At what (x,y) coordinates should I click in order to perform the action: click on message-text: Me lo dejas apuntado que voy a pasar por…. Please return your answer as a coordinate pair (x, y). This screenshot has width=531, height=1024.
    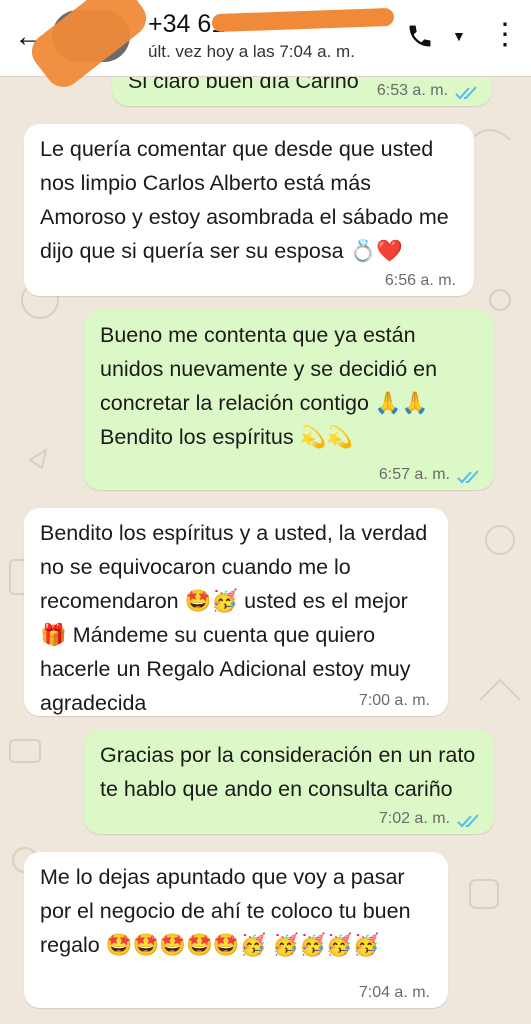
    Looking at the image, I should click on (225, 911).